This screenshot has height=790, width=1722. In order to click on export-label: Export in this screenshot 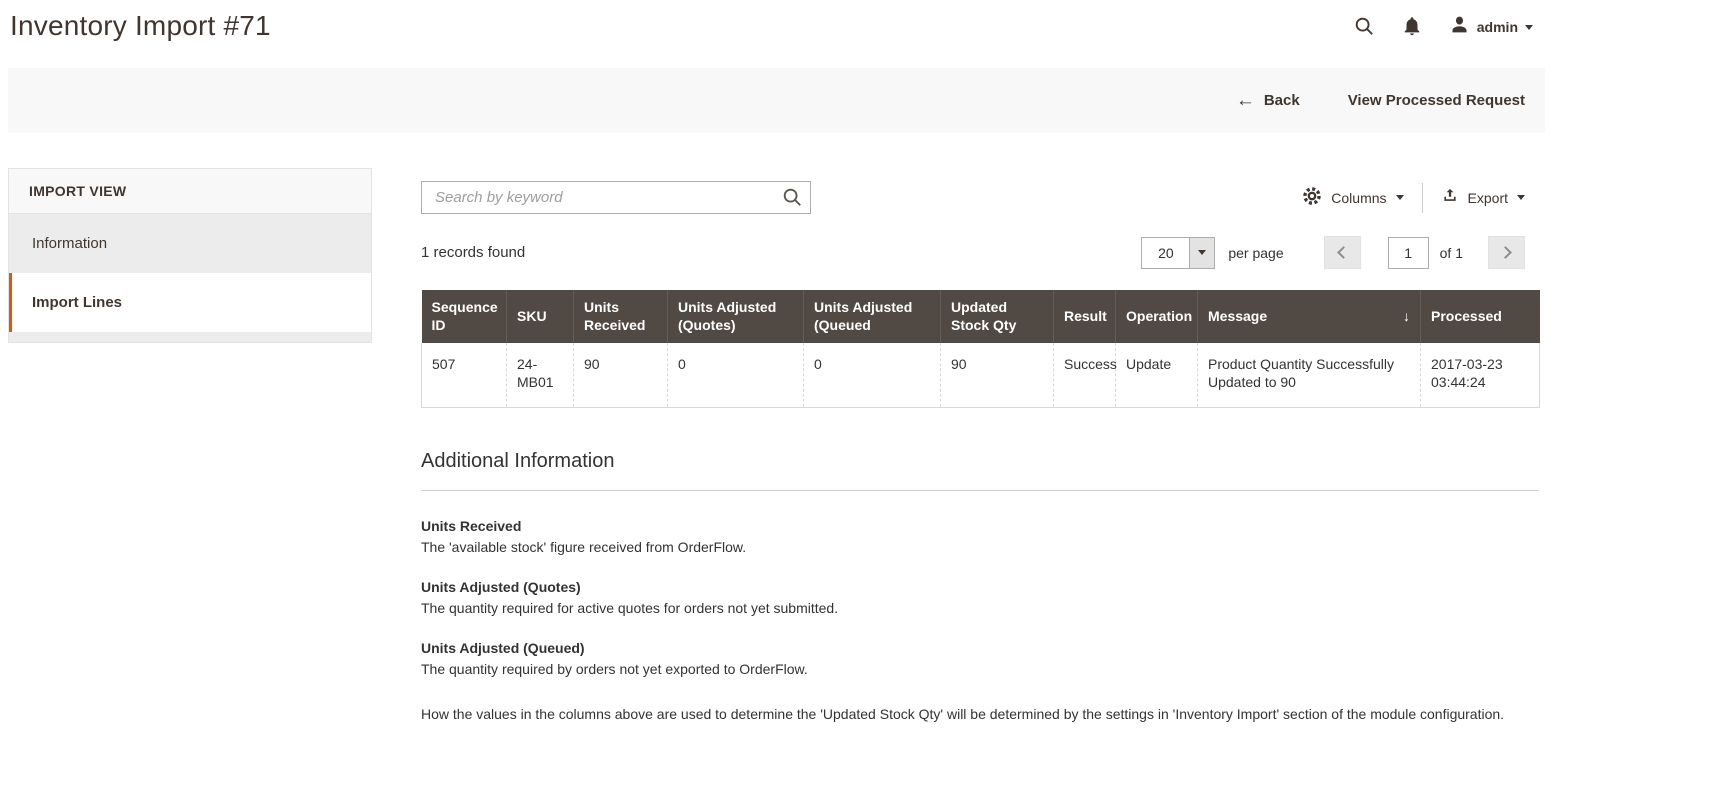, I will do `click(1487, 197)`.